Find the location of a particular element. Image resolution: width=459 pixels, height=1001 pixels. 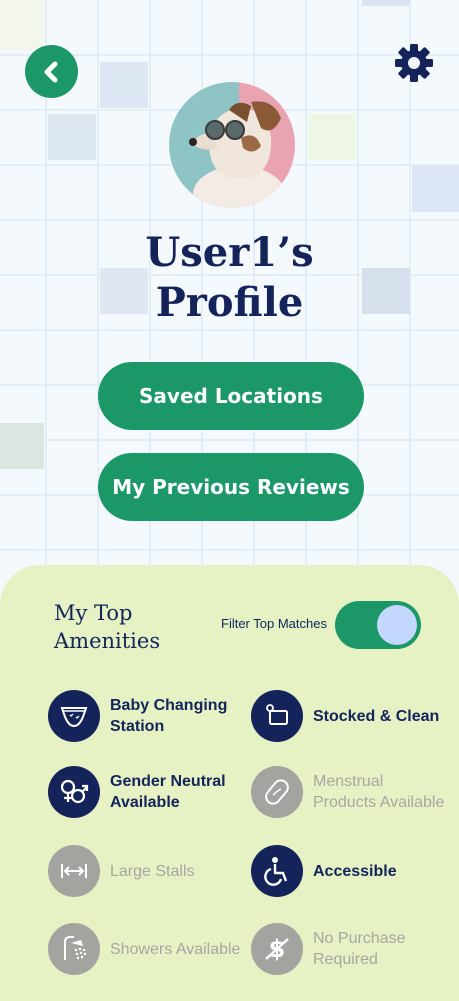

amenity-menstrual-products: Menstrual Products Available is located at coordinates (349, 792).